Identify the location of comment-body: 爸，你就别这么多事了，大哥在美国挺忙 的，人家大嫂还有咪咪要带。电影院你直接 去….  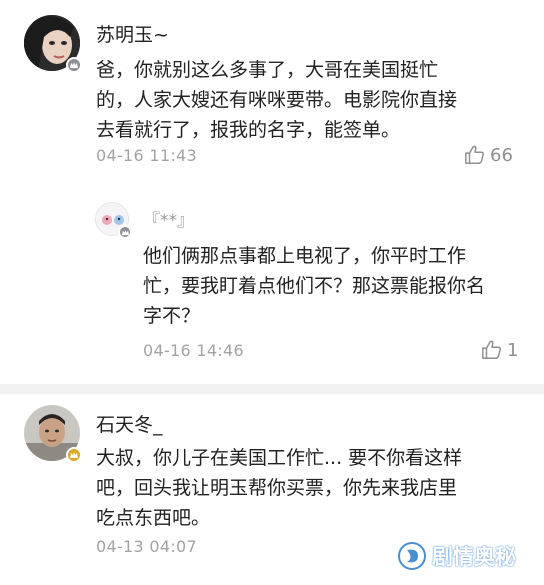
(311, 100).